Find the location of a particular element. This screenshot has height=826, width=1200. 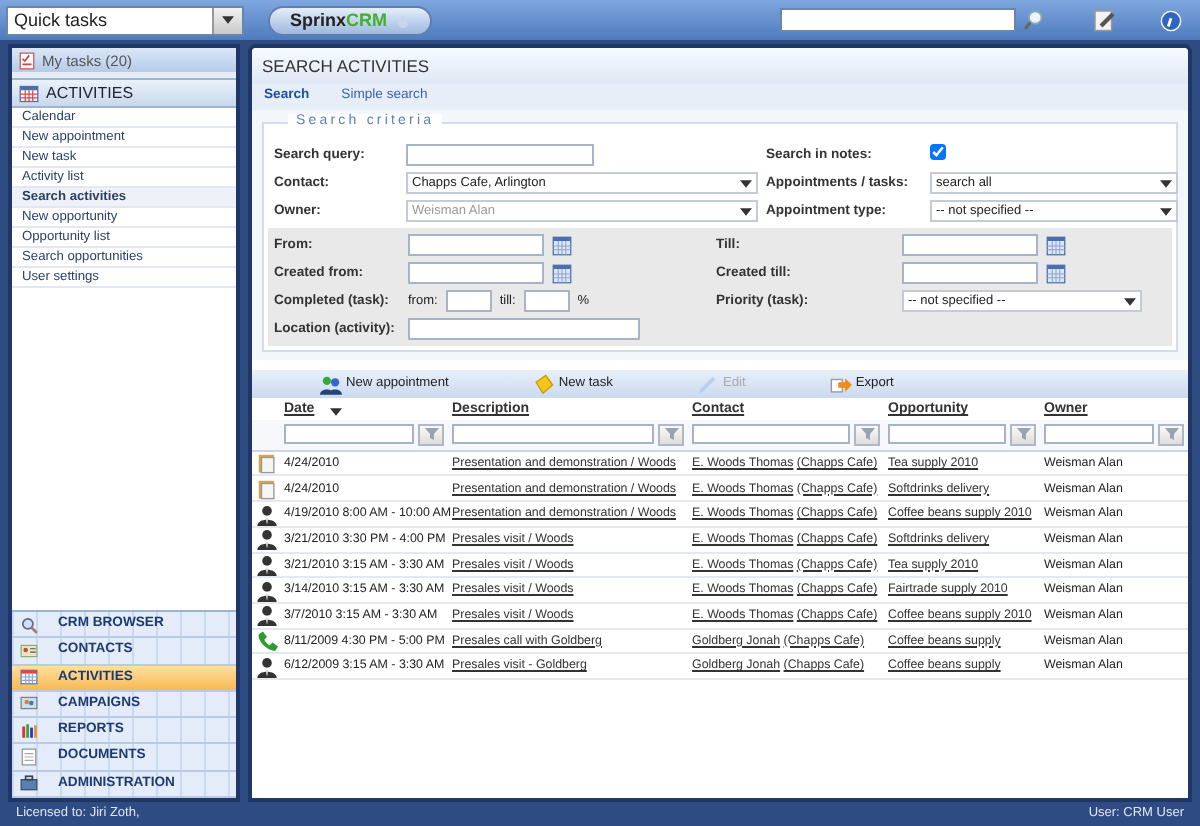

search-field is located at coordinates (898, 20).